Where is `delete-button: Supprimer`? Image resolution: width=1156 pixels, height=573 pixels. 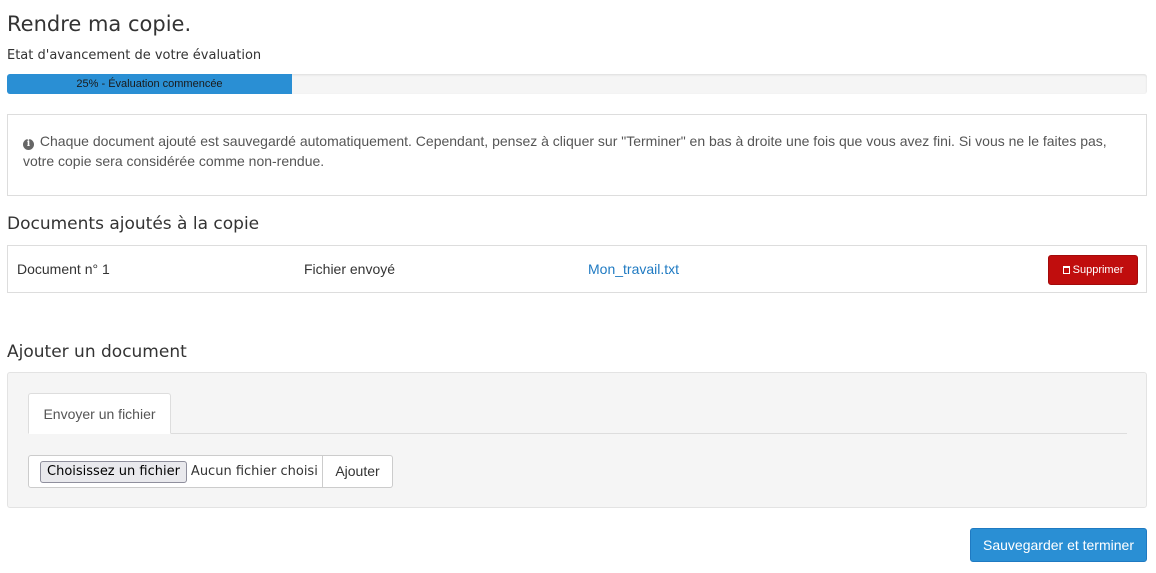
delete-button: Supprimer is located at coordinates (1093, 270).